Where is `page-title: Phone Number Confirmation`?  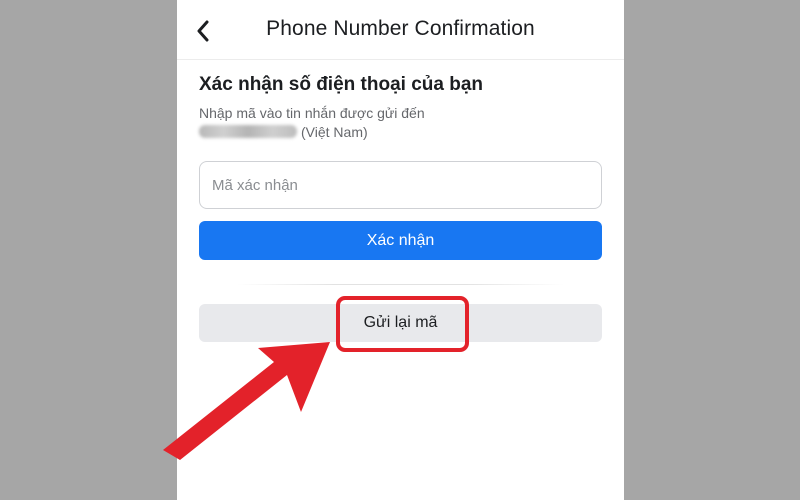
page-title: Phone Number Confirmation is located at coordinates (400, 28).